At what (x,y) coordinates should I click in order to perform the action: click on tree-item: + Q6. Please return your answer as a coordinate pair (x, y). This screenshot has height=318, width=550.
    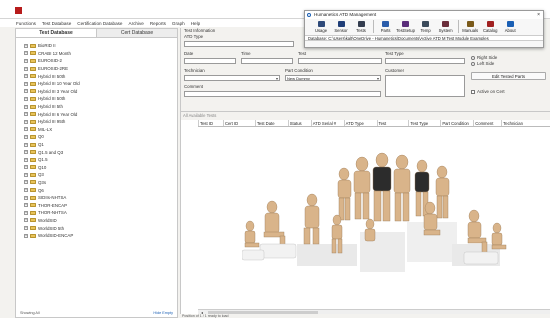
    Looking at the image, I should click on (96, 190).